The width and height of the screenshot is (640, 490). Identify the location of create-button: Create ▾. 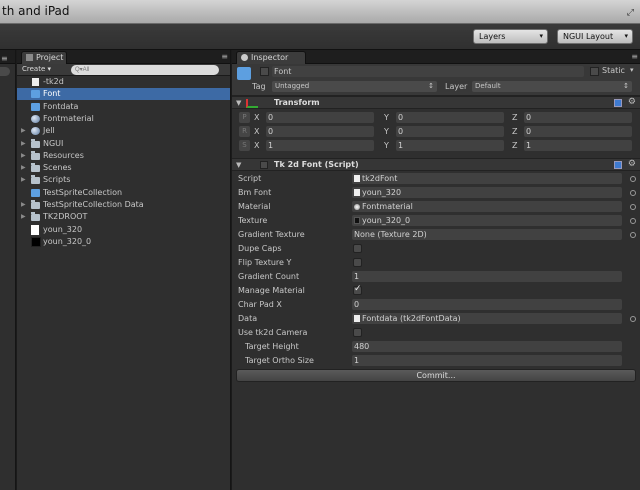
(36, 69).